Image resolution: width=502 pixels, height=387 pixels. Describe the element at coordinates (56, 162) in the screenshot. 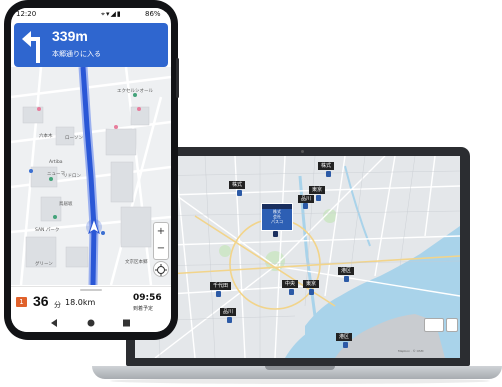

I see `map-place-label: Artiba` at that location.